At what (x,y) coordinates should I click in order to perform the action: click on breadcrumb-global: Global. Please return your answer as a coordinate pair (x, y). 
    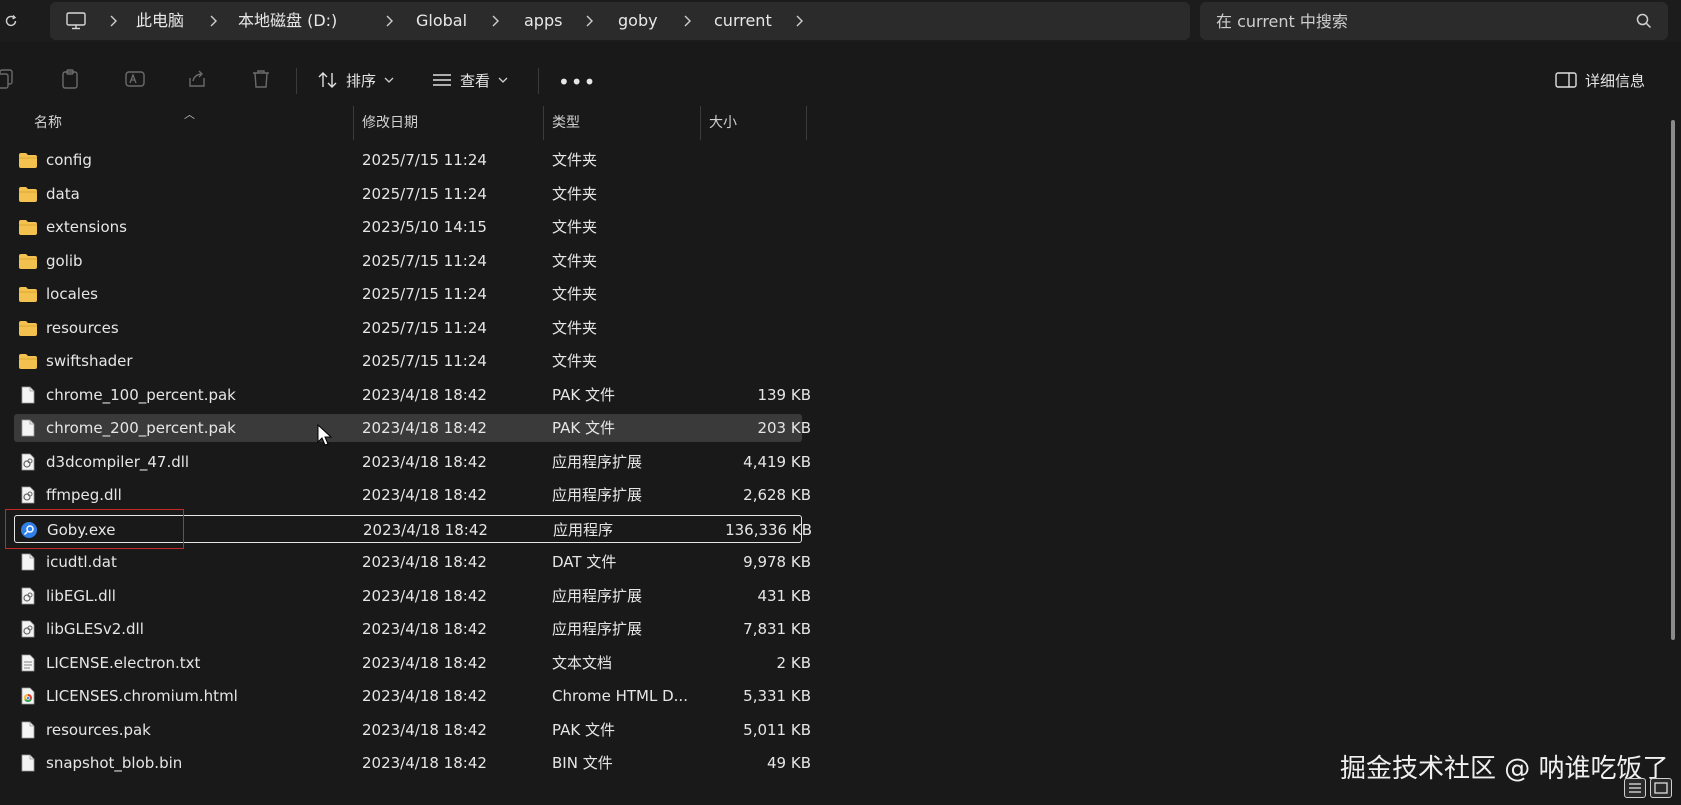
    Looking at the image, I should click on (441, 21).